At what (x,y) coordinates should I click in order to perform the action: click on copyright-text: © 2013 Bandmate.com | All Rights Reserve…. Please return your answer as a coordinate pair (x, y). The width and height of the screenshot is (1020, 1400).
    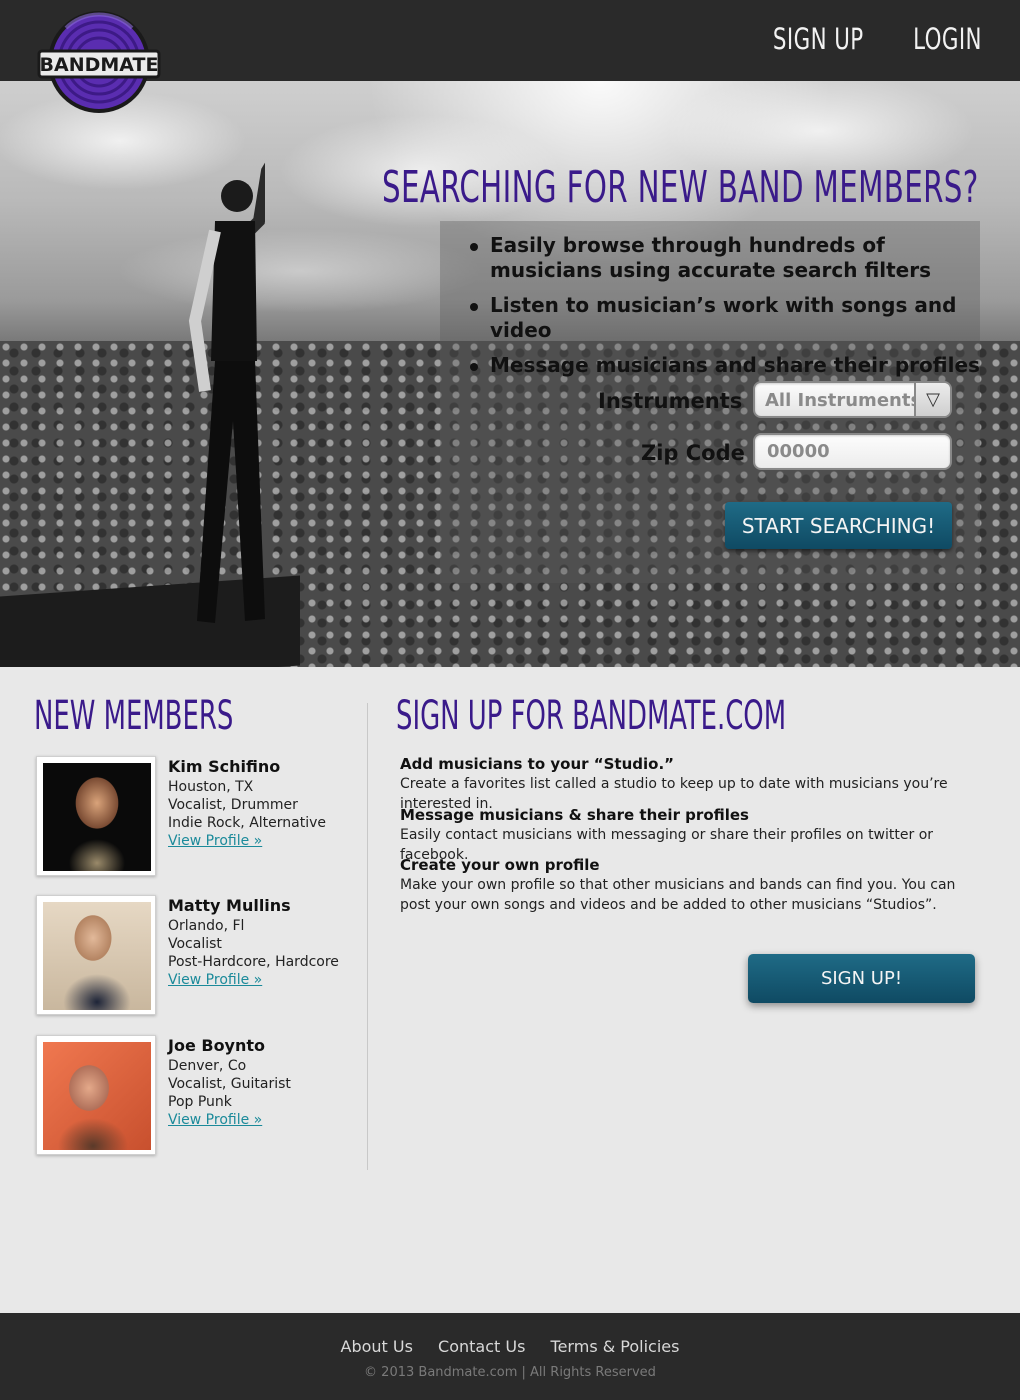
    Looking at the image, I should click on (510, 1372).